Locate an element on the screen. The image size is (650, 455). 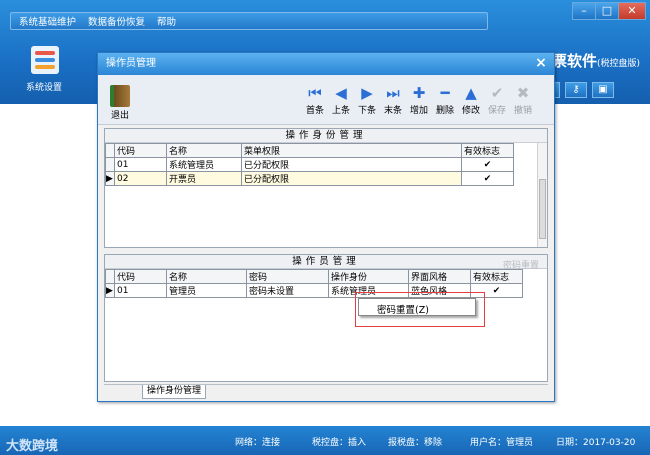
save-icon: ✔ is located at coordinates (497, 93).